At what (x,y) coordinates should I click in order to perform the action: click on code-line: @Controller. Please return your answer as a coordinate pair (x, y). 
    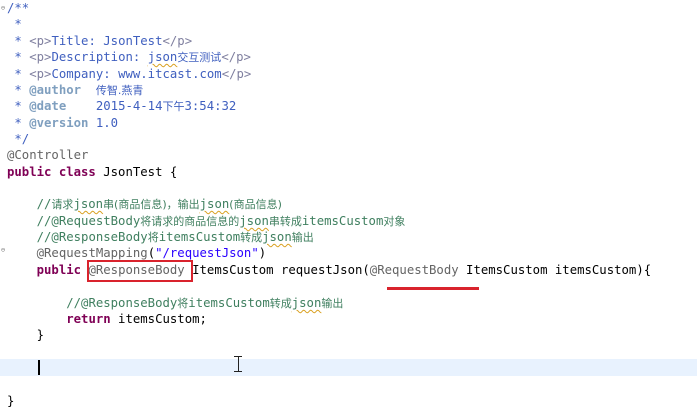
    Looking at the image, I should click on (48, 155).